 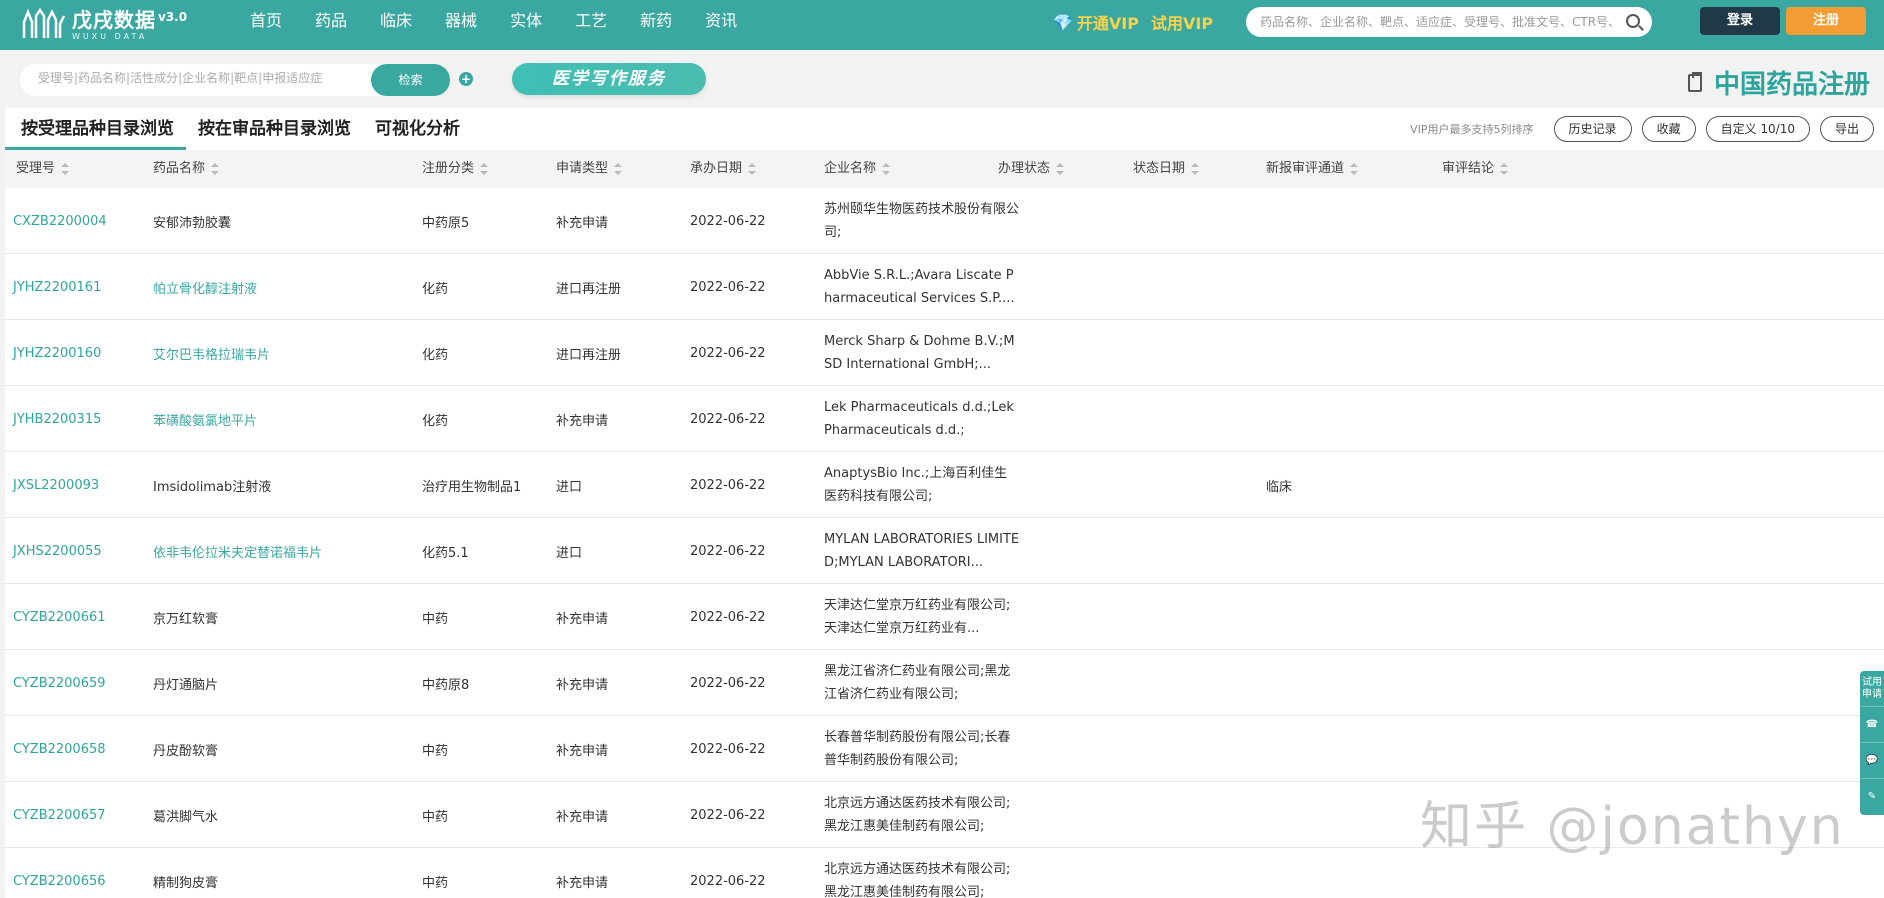 I want to click on custom-columns-button: 自定义 10/10, so click(x=1757, y=129).